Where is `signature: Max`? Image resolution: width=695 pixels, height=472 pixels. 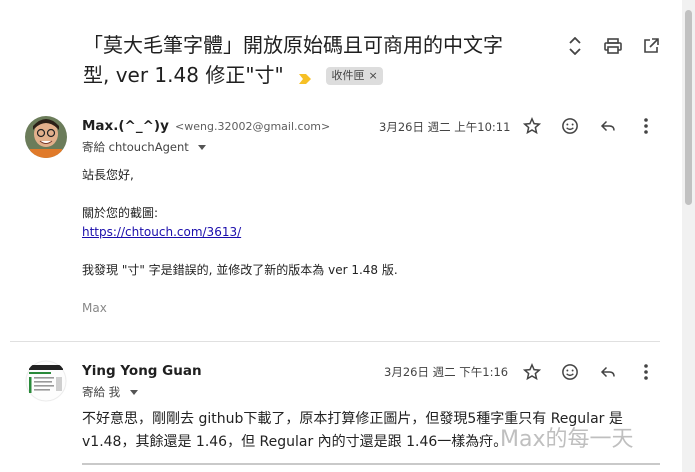 signature: Max is located at coordinates (94, 308).